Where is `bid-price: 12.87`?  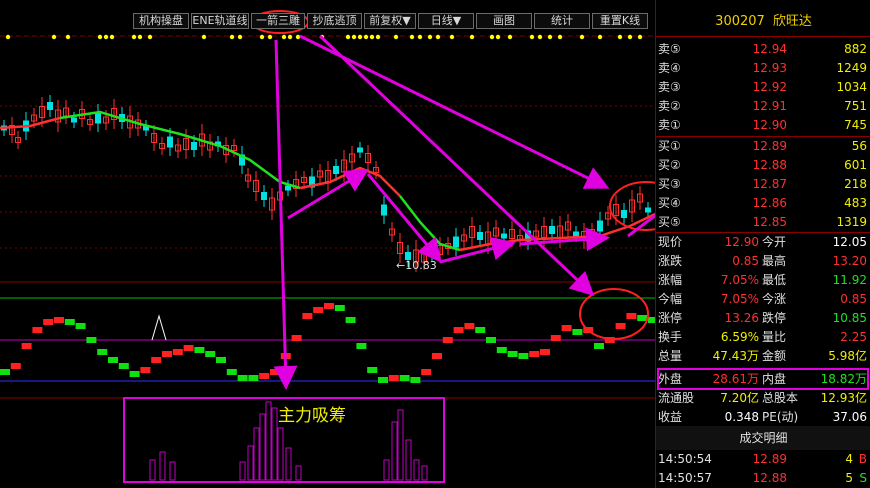 bid-price: 12.87 is located at coordinates (769, 184).